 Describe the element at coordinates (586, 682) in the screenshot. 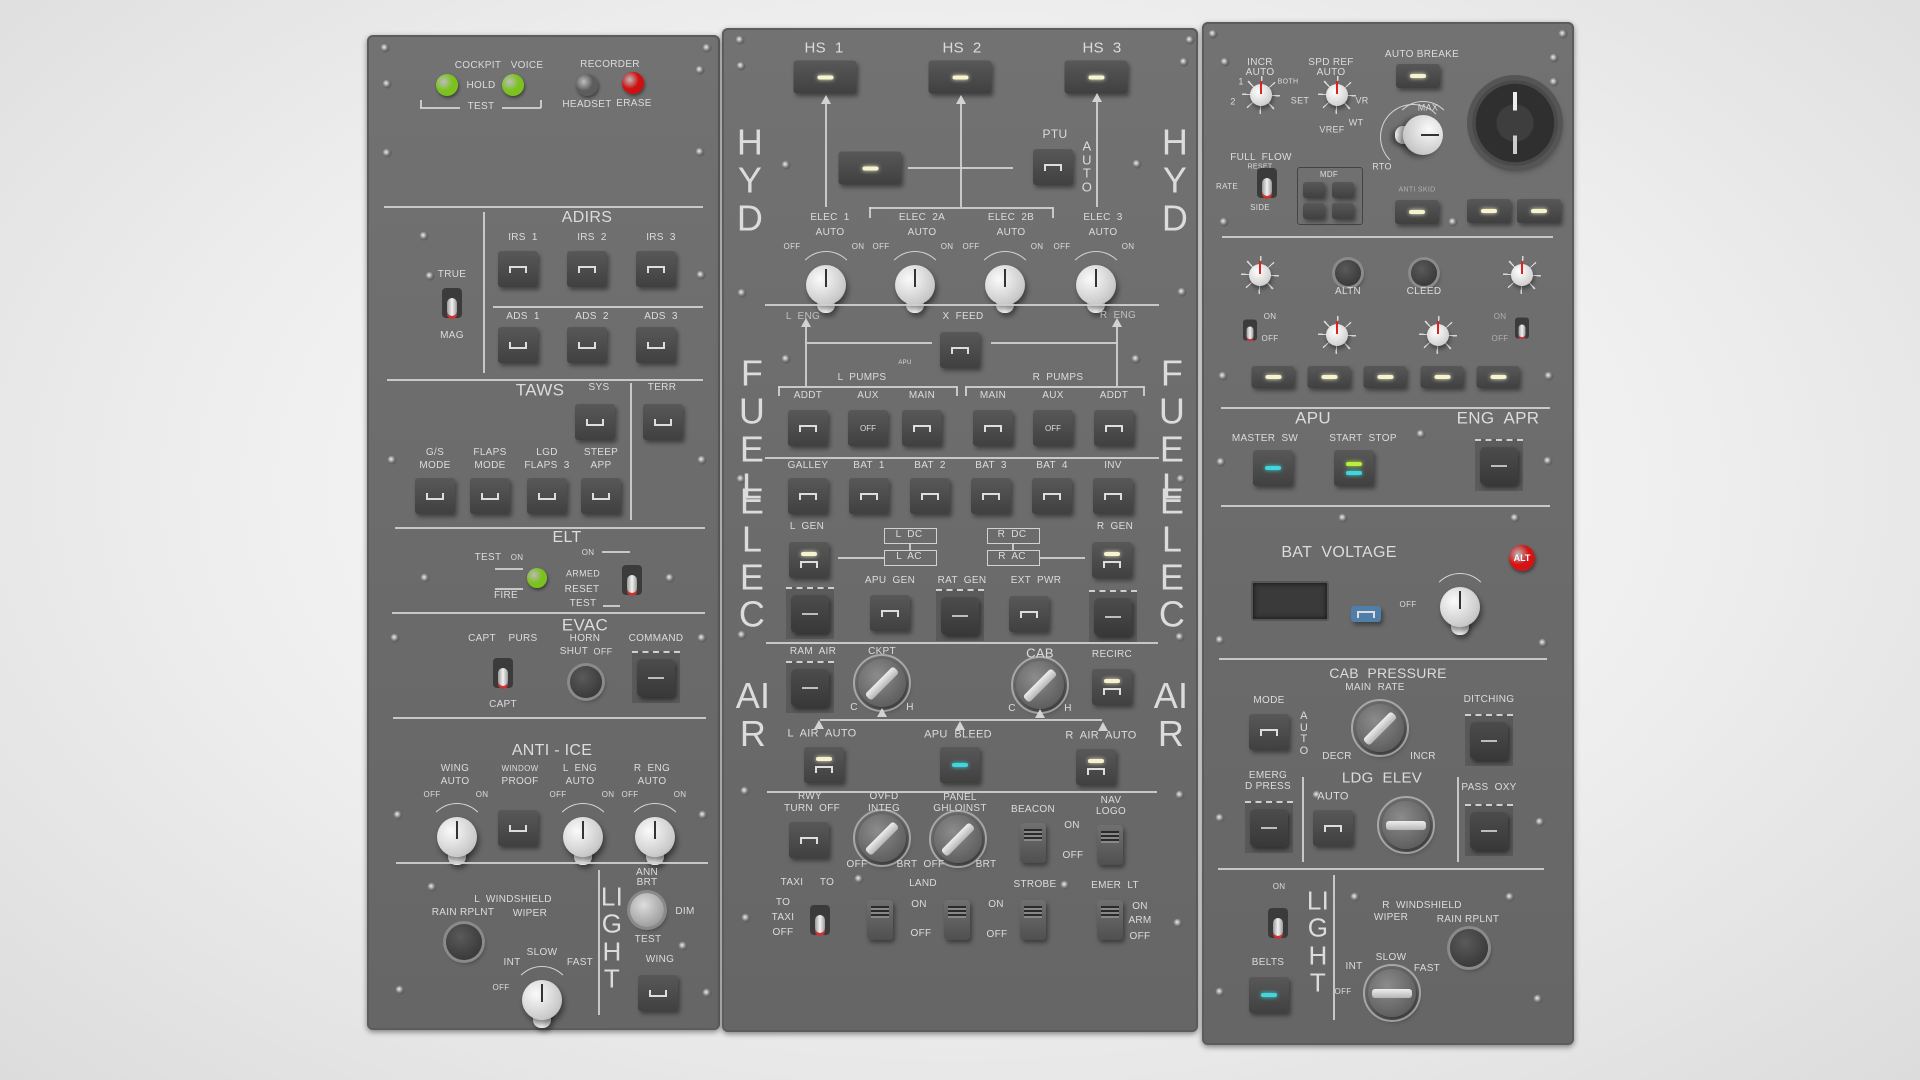

I see `evac-horn-shutoff-button` at that location.